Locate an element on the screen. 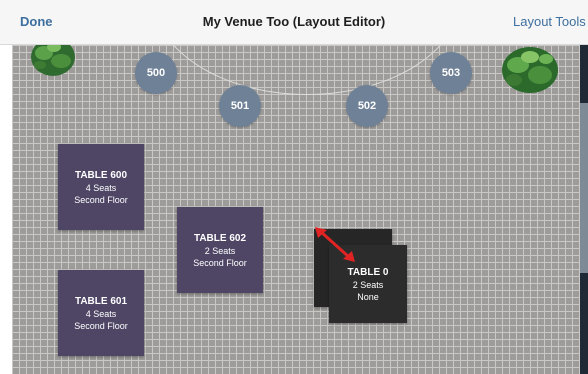 This screenshot has width=588, height=374. table-card: TABLE 602 2 Seats Second Floor is located at coordinates (220, 250).